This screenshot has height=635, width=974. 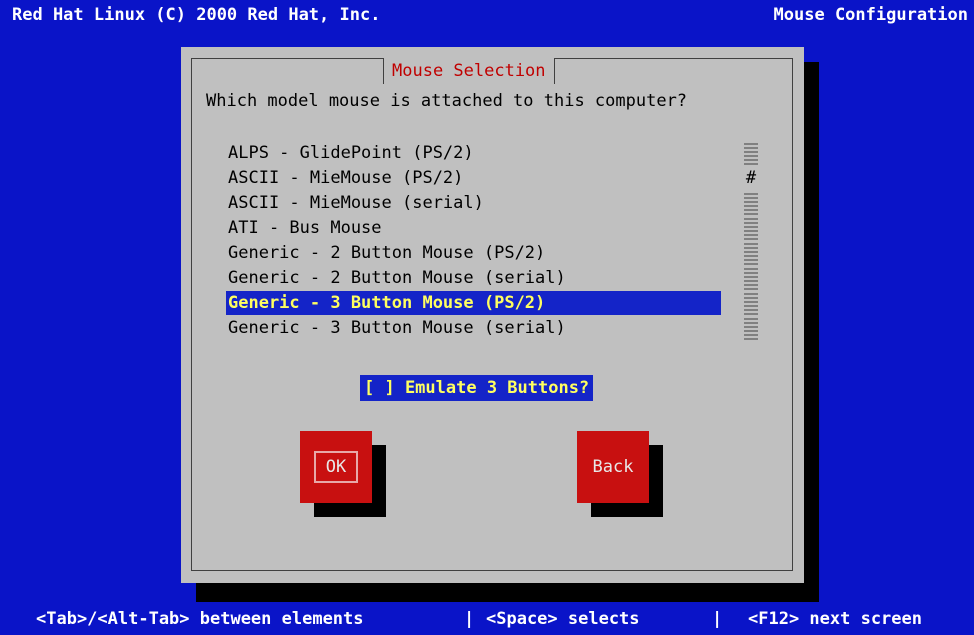 I want to click on back-button: Back, so click(x=613, y=467).